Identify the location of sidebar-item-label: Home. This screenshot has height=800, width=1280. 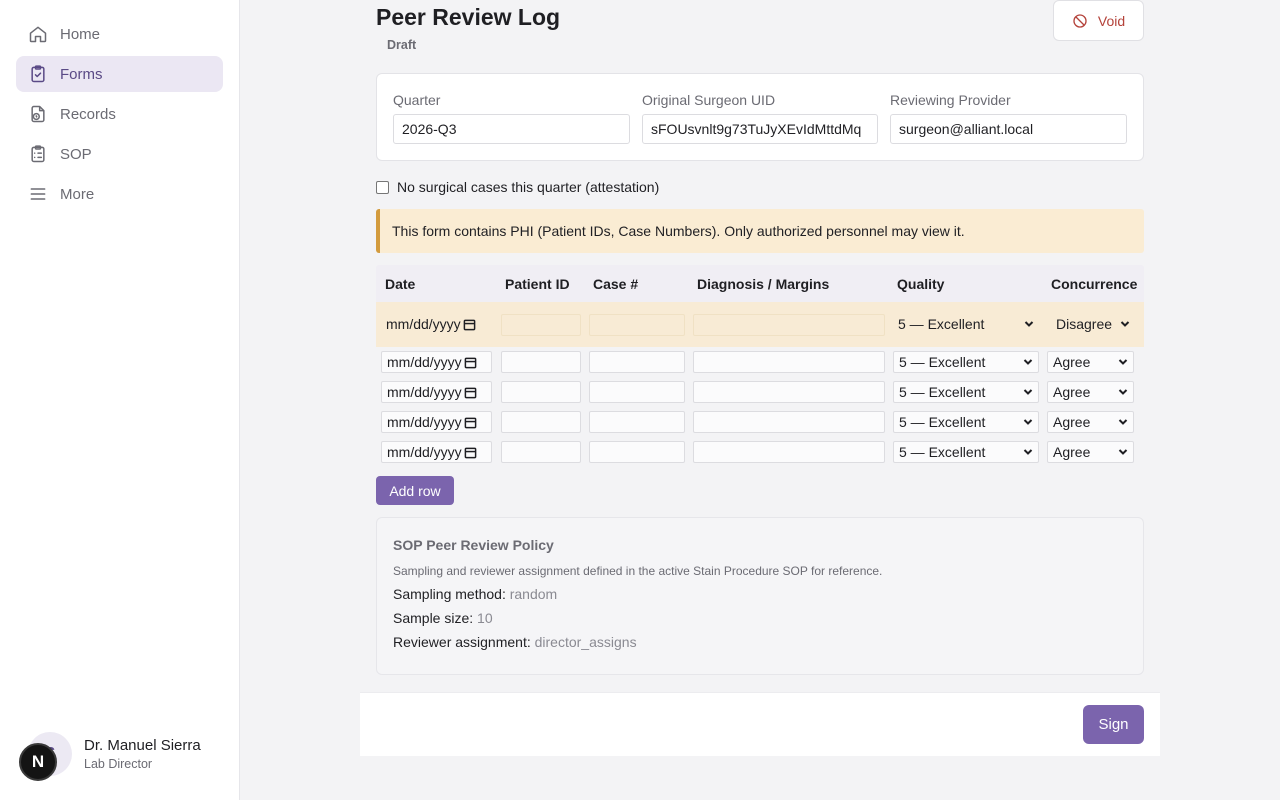
(80, 34).